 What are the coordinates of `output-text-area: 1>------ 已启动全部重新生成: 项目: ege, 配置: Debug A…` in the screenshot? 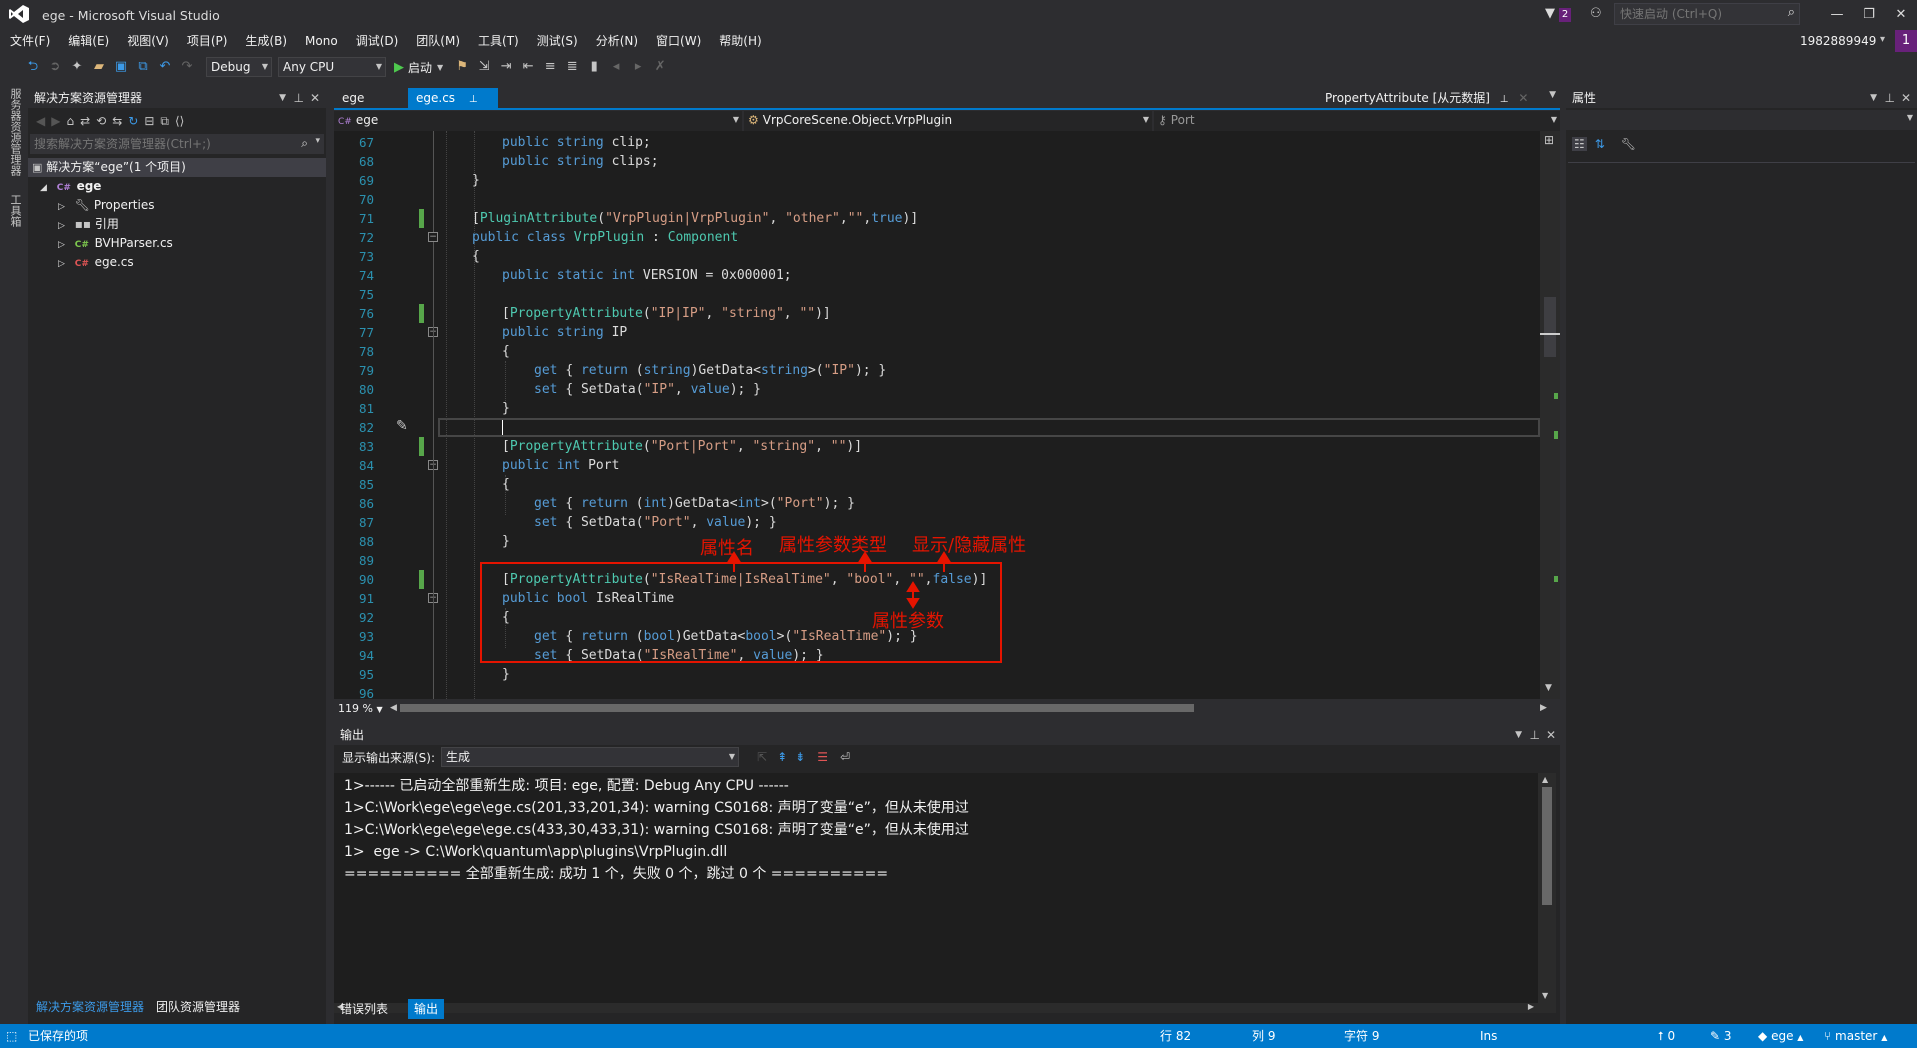 It's located at (936, 888).